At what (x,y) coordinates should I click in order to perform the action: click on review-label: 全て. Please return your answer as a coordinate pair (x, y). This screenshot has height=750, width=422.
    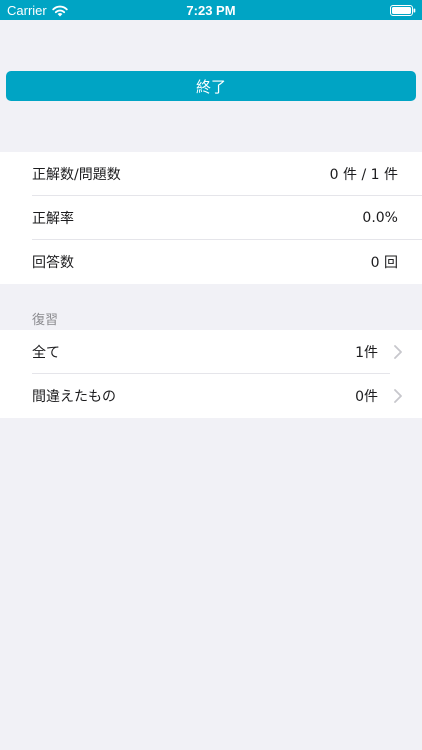
    Looking at the image, I should click on (46, 353).